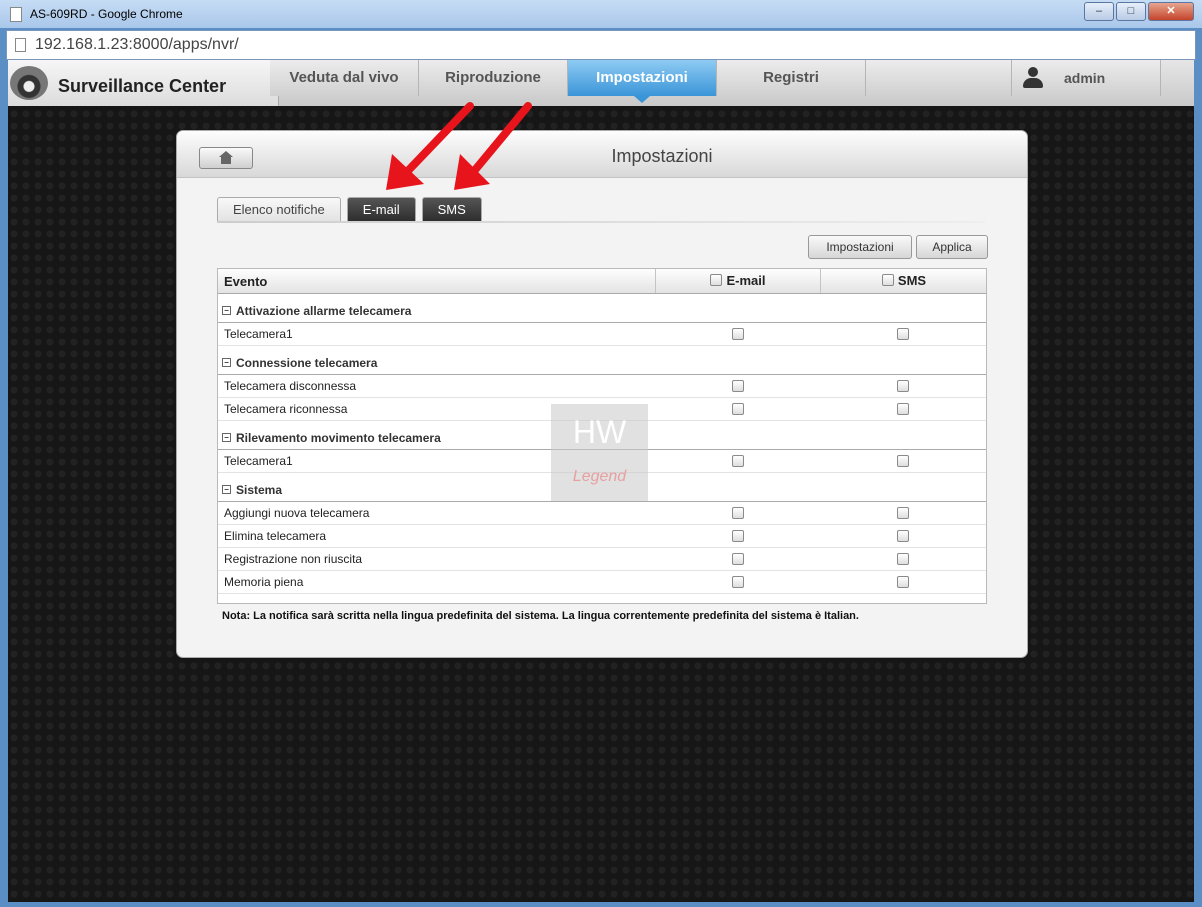 This screenshot has width=1202, height=907. What do you see at coordinates (601, 45) in the screenshot?
I see `address-bar: 192.168.1.23:8000/apps/nvr/` at bounding box center [601, 45].